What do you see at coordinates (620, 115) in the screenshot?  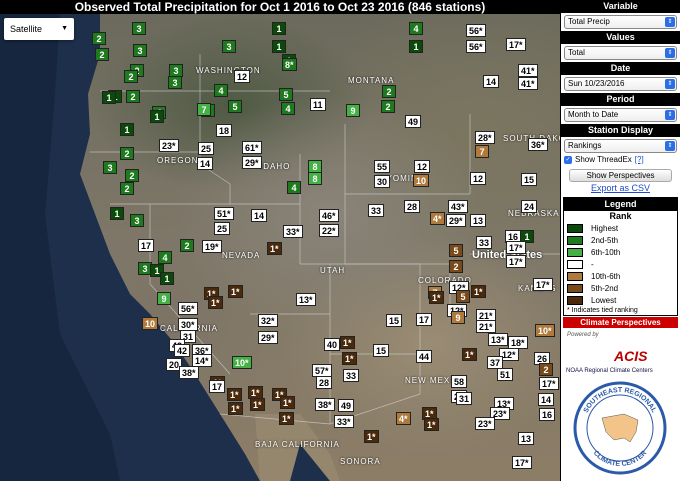 I see `period-select: Month to Date ⇕` at bounding box center [620, 115].